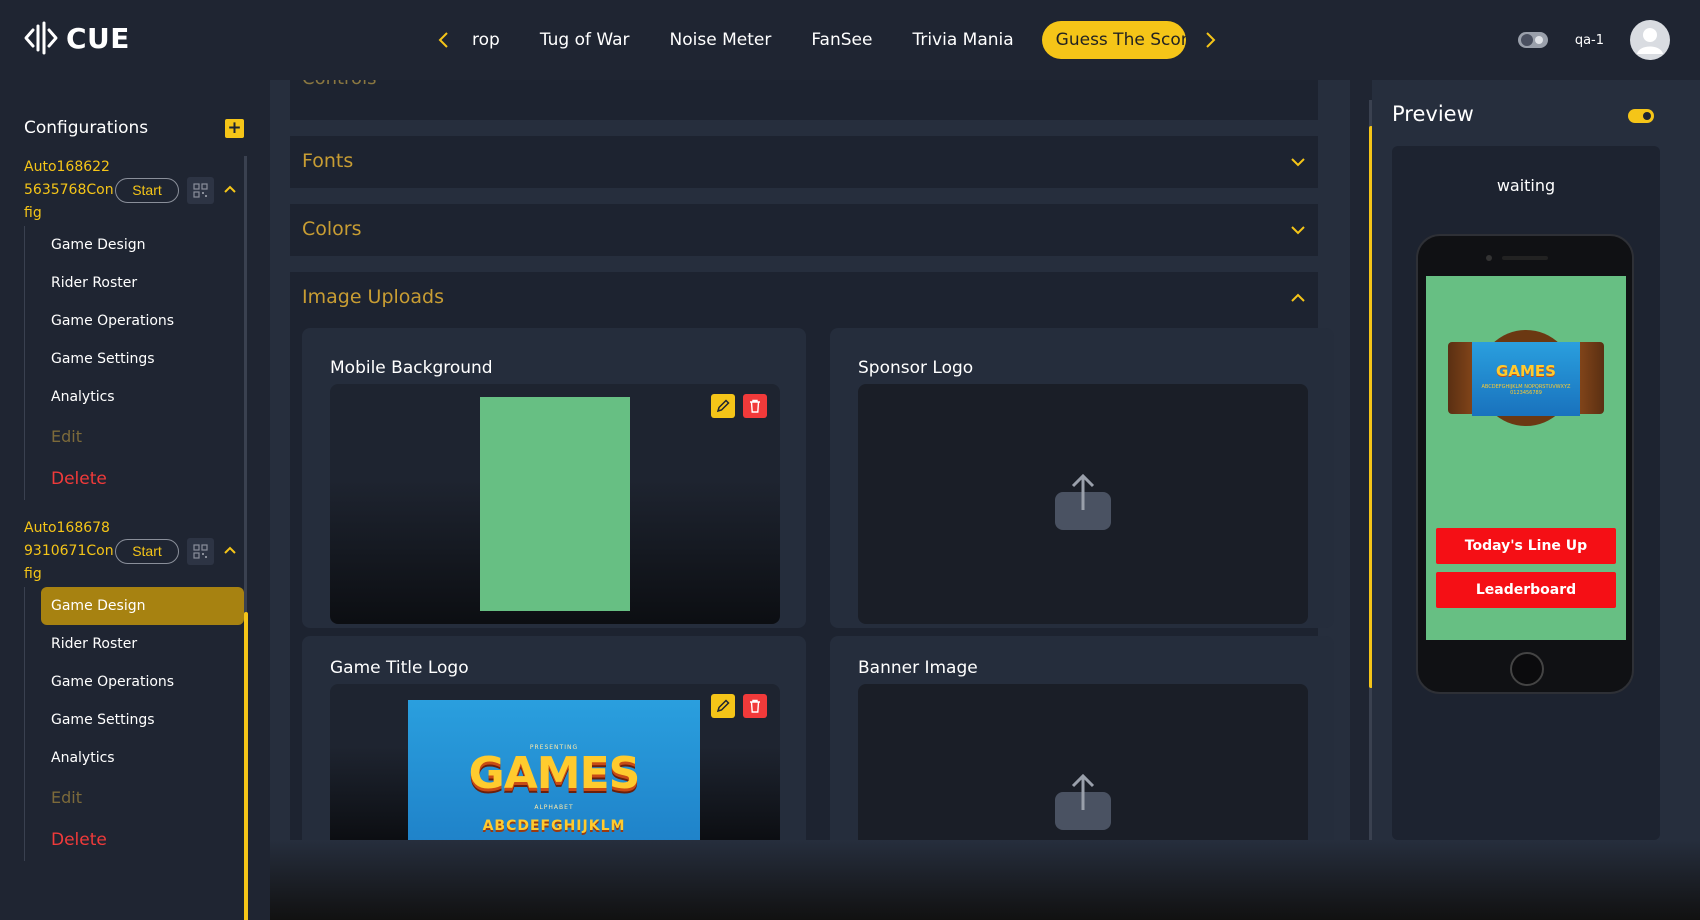 The height and width of the screenshot is (920, 1700). Describe the element at coordinates (554, 773) in the screenshot. I see `games-title-text: GAMES` at that location.